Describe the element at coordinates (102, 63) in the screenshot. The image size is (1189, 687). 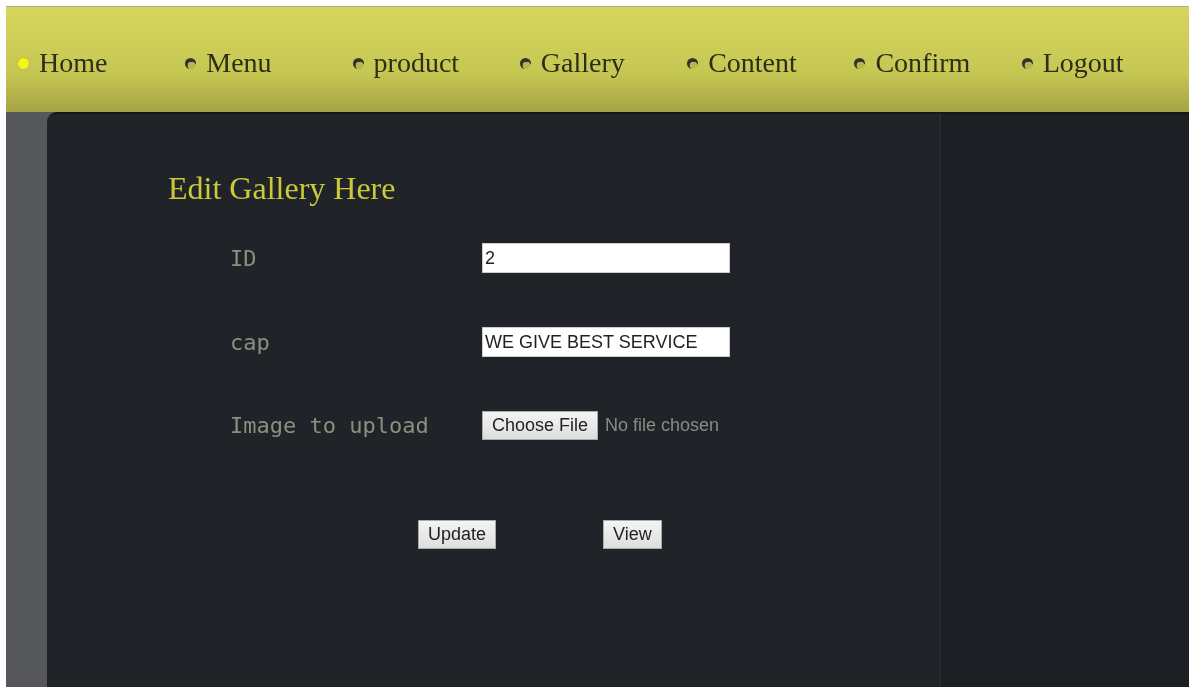
I see `nav-link: Home` at that location.